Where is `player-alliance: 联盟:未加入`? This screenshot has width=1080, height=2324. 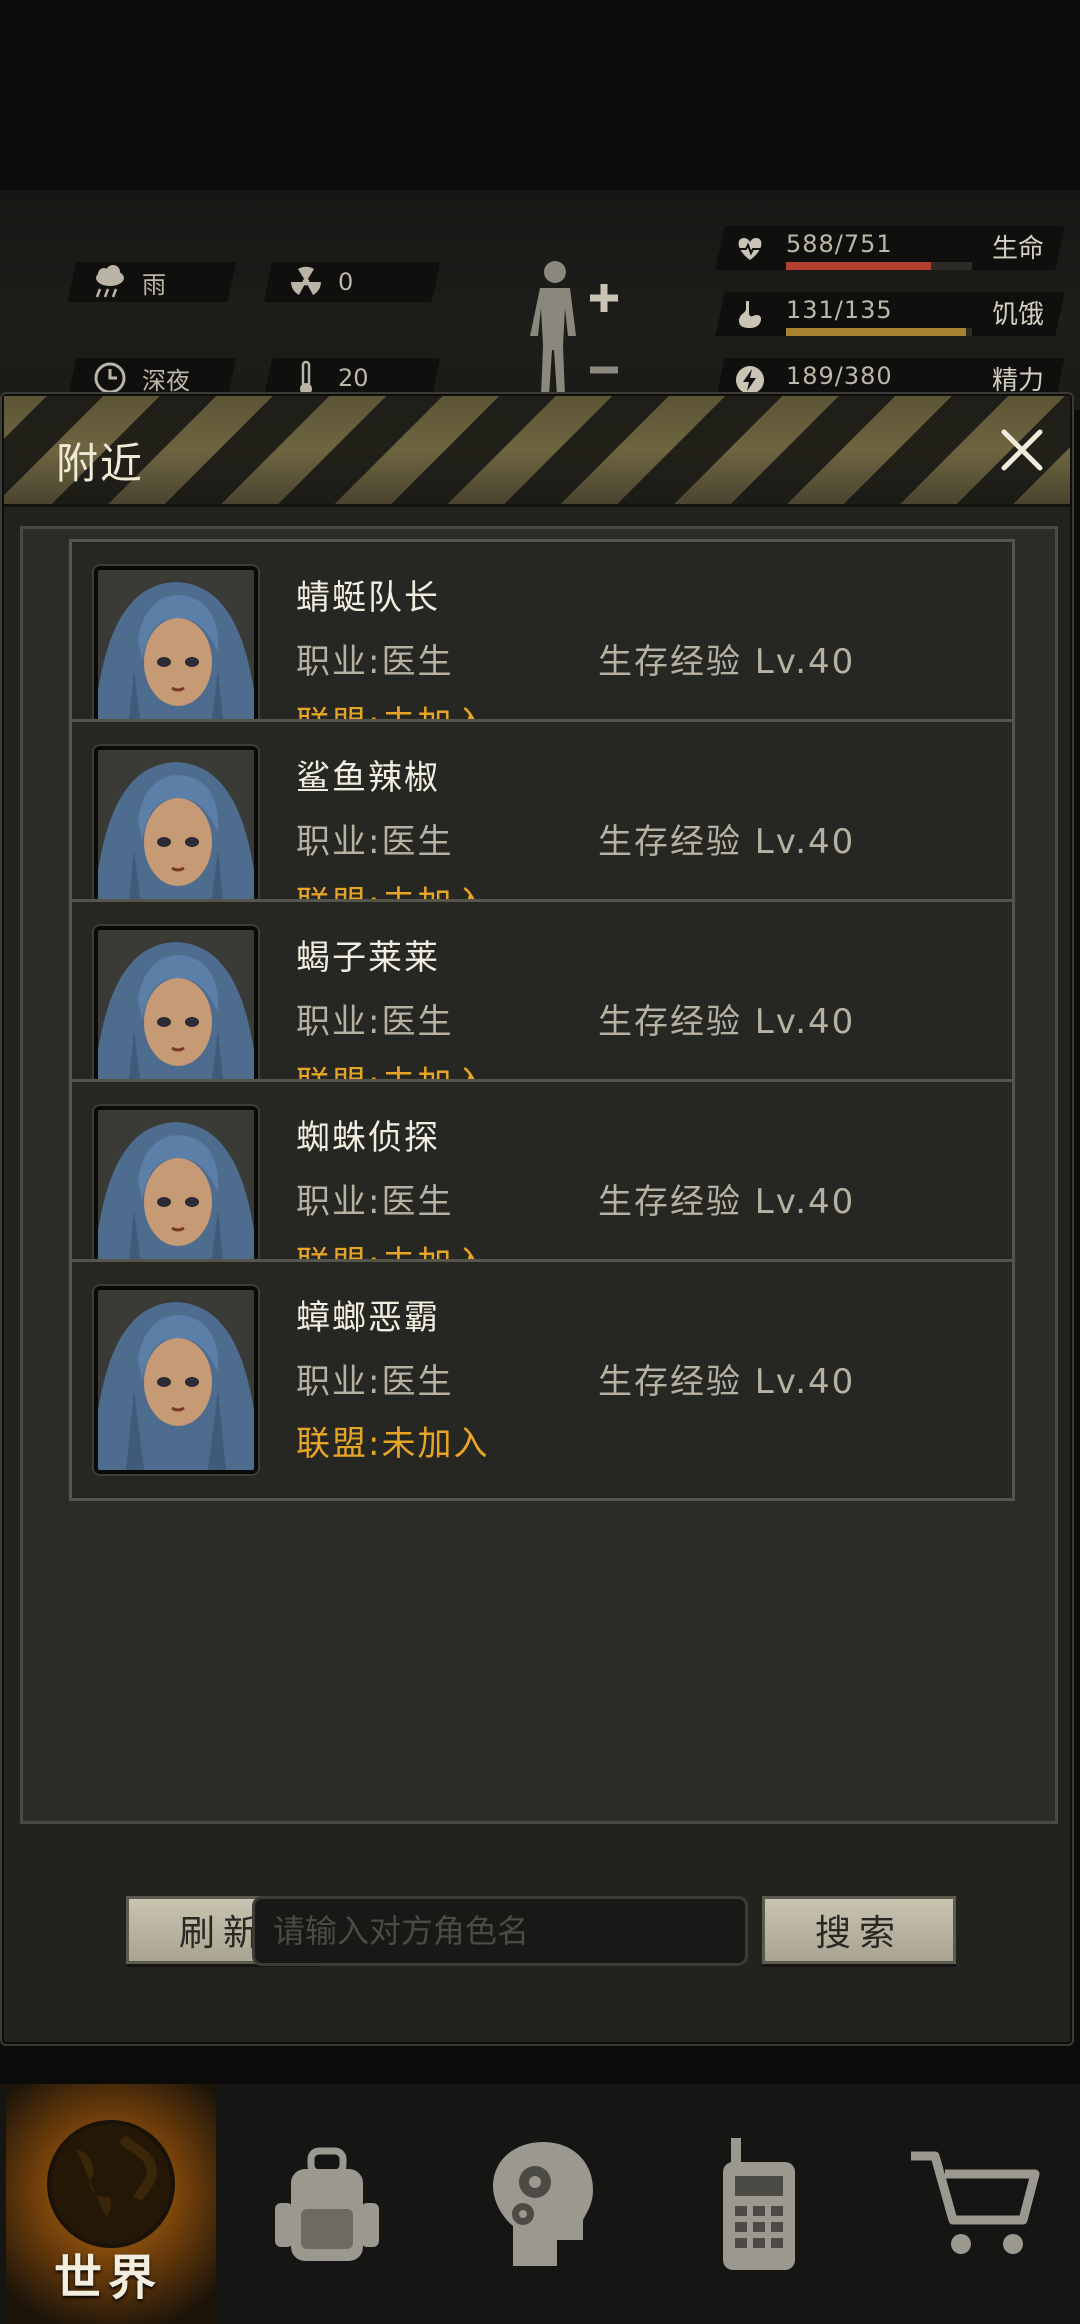 player-alliance: 联盟:未加入 is located at coordinates (393, 1444).